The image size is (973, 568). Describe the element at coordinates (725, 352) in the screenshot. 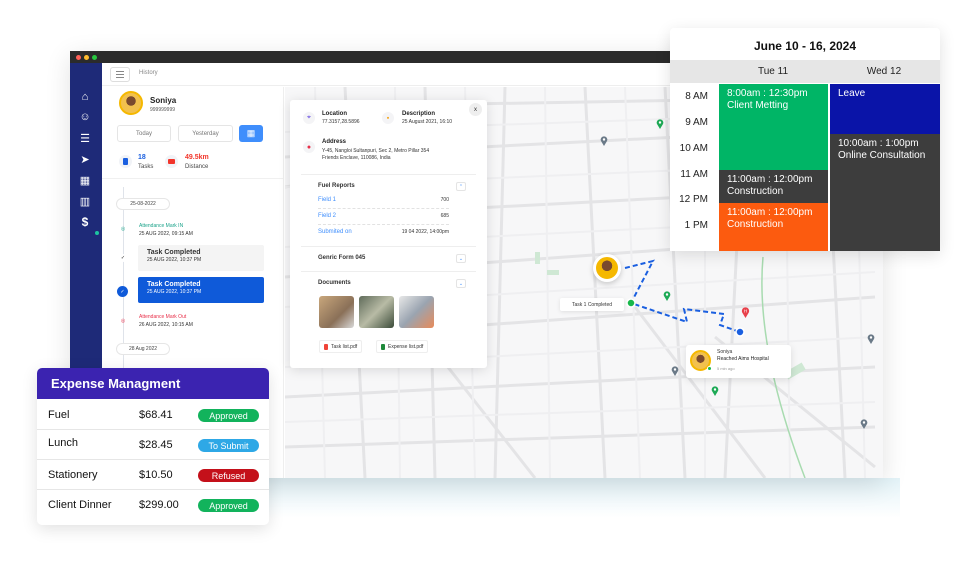

I see `notification-name: Soniya` at that location.